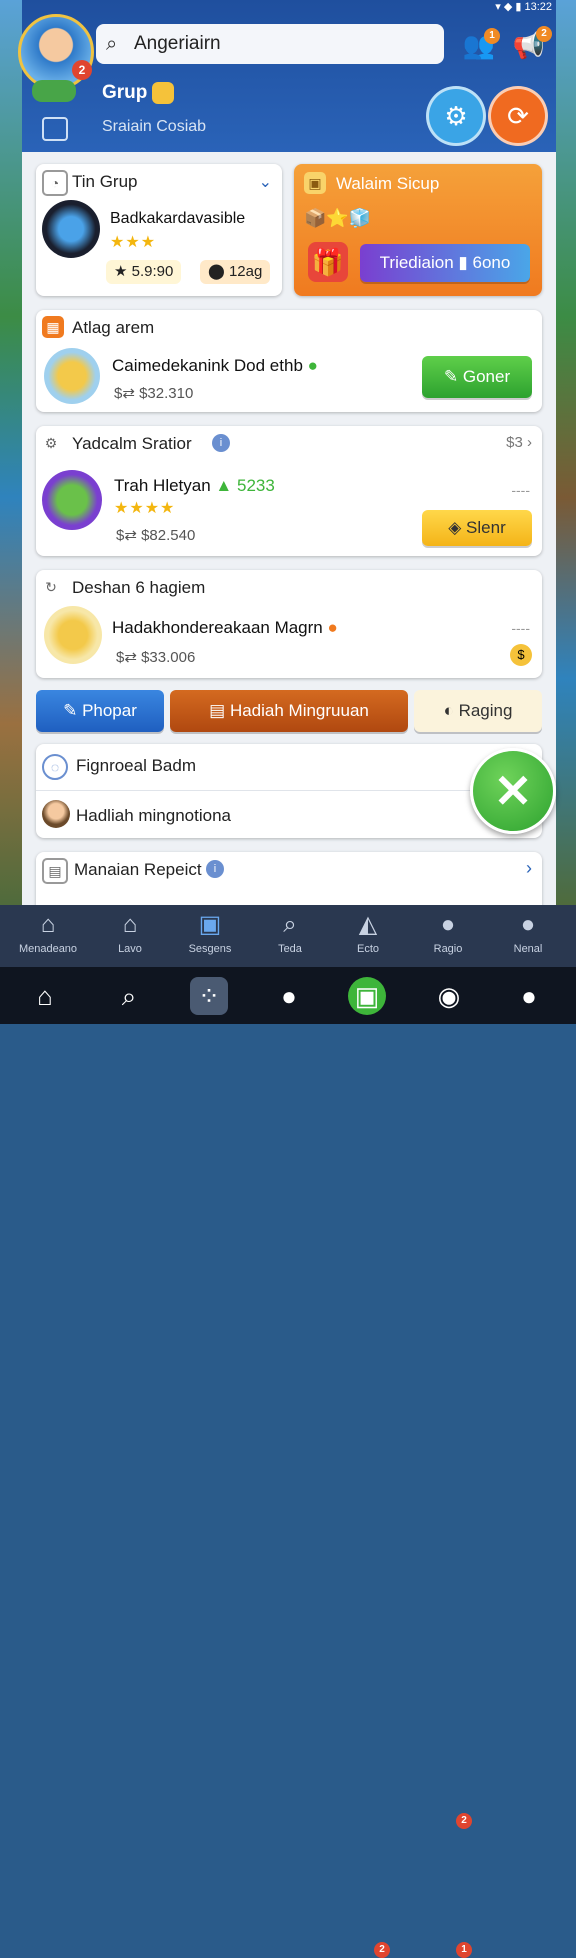  I want to click on tab-hadiah: ▤ Hadiah Mingruuan, so click(289, 711).